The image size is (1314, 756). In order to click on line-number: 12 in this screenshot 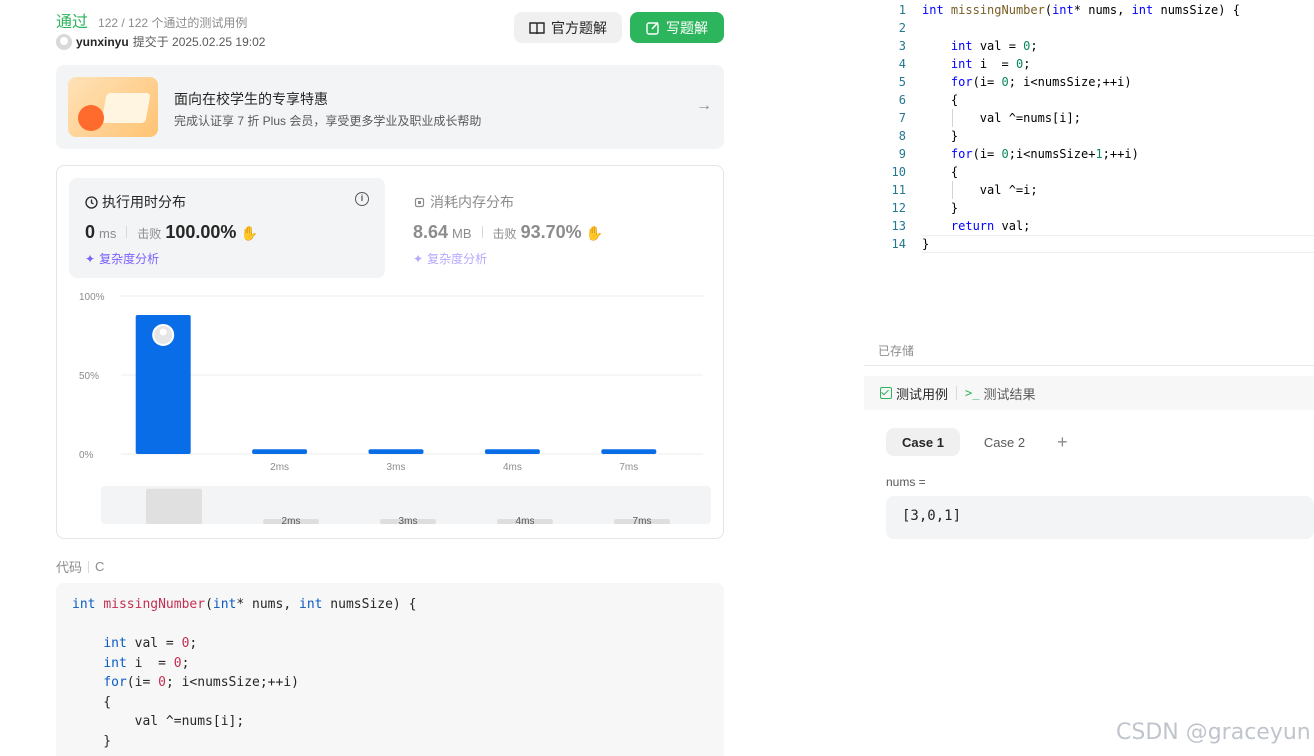, I will do `click(898, 208)`.